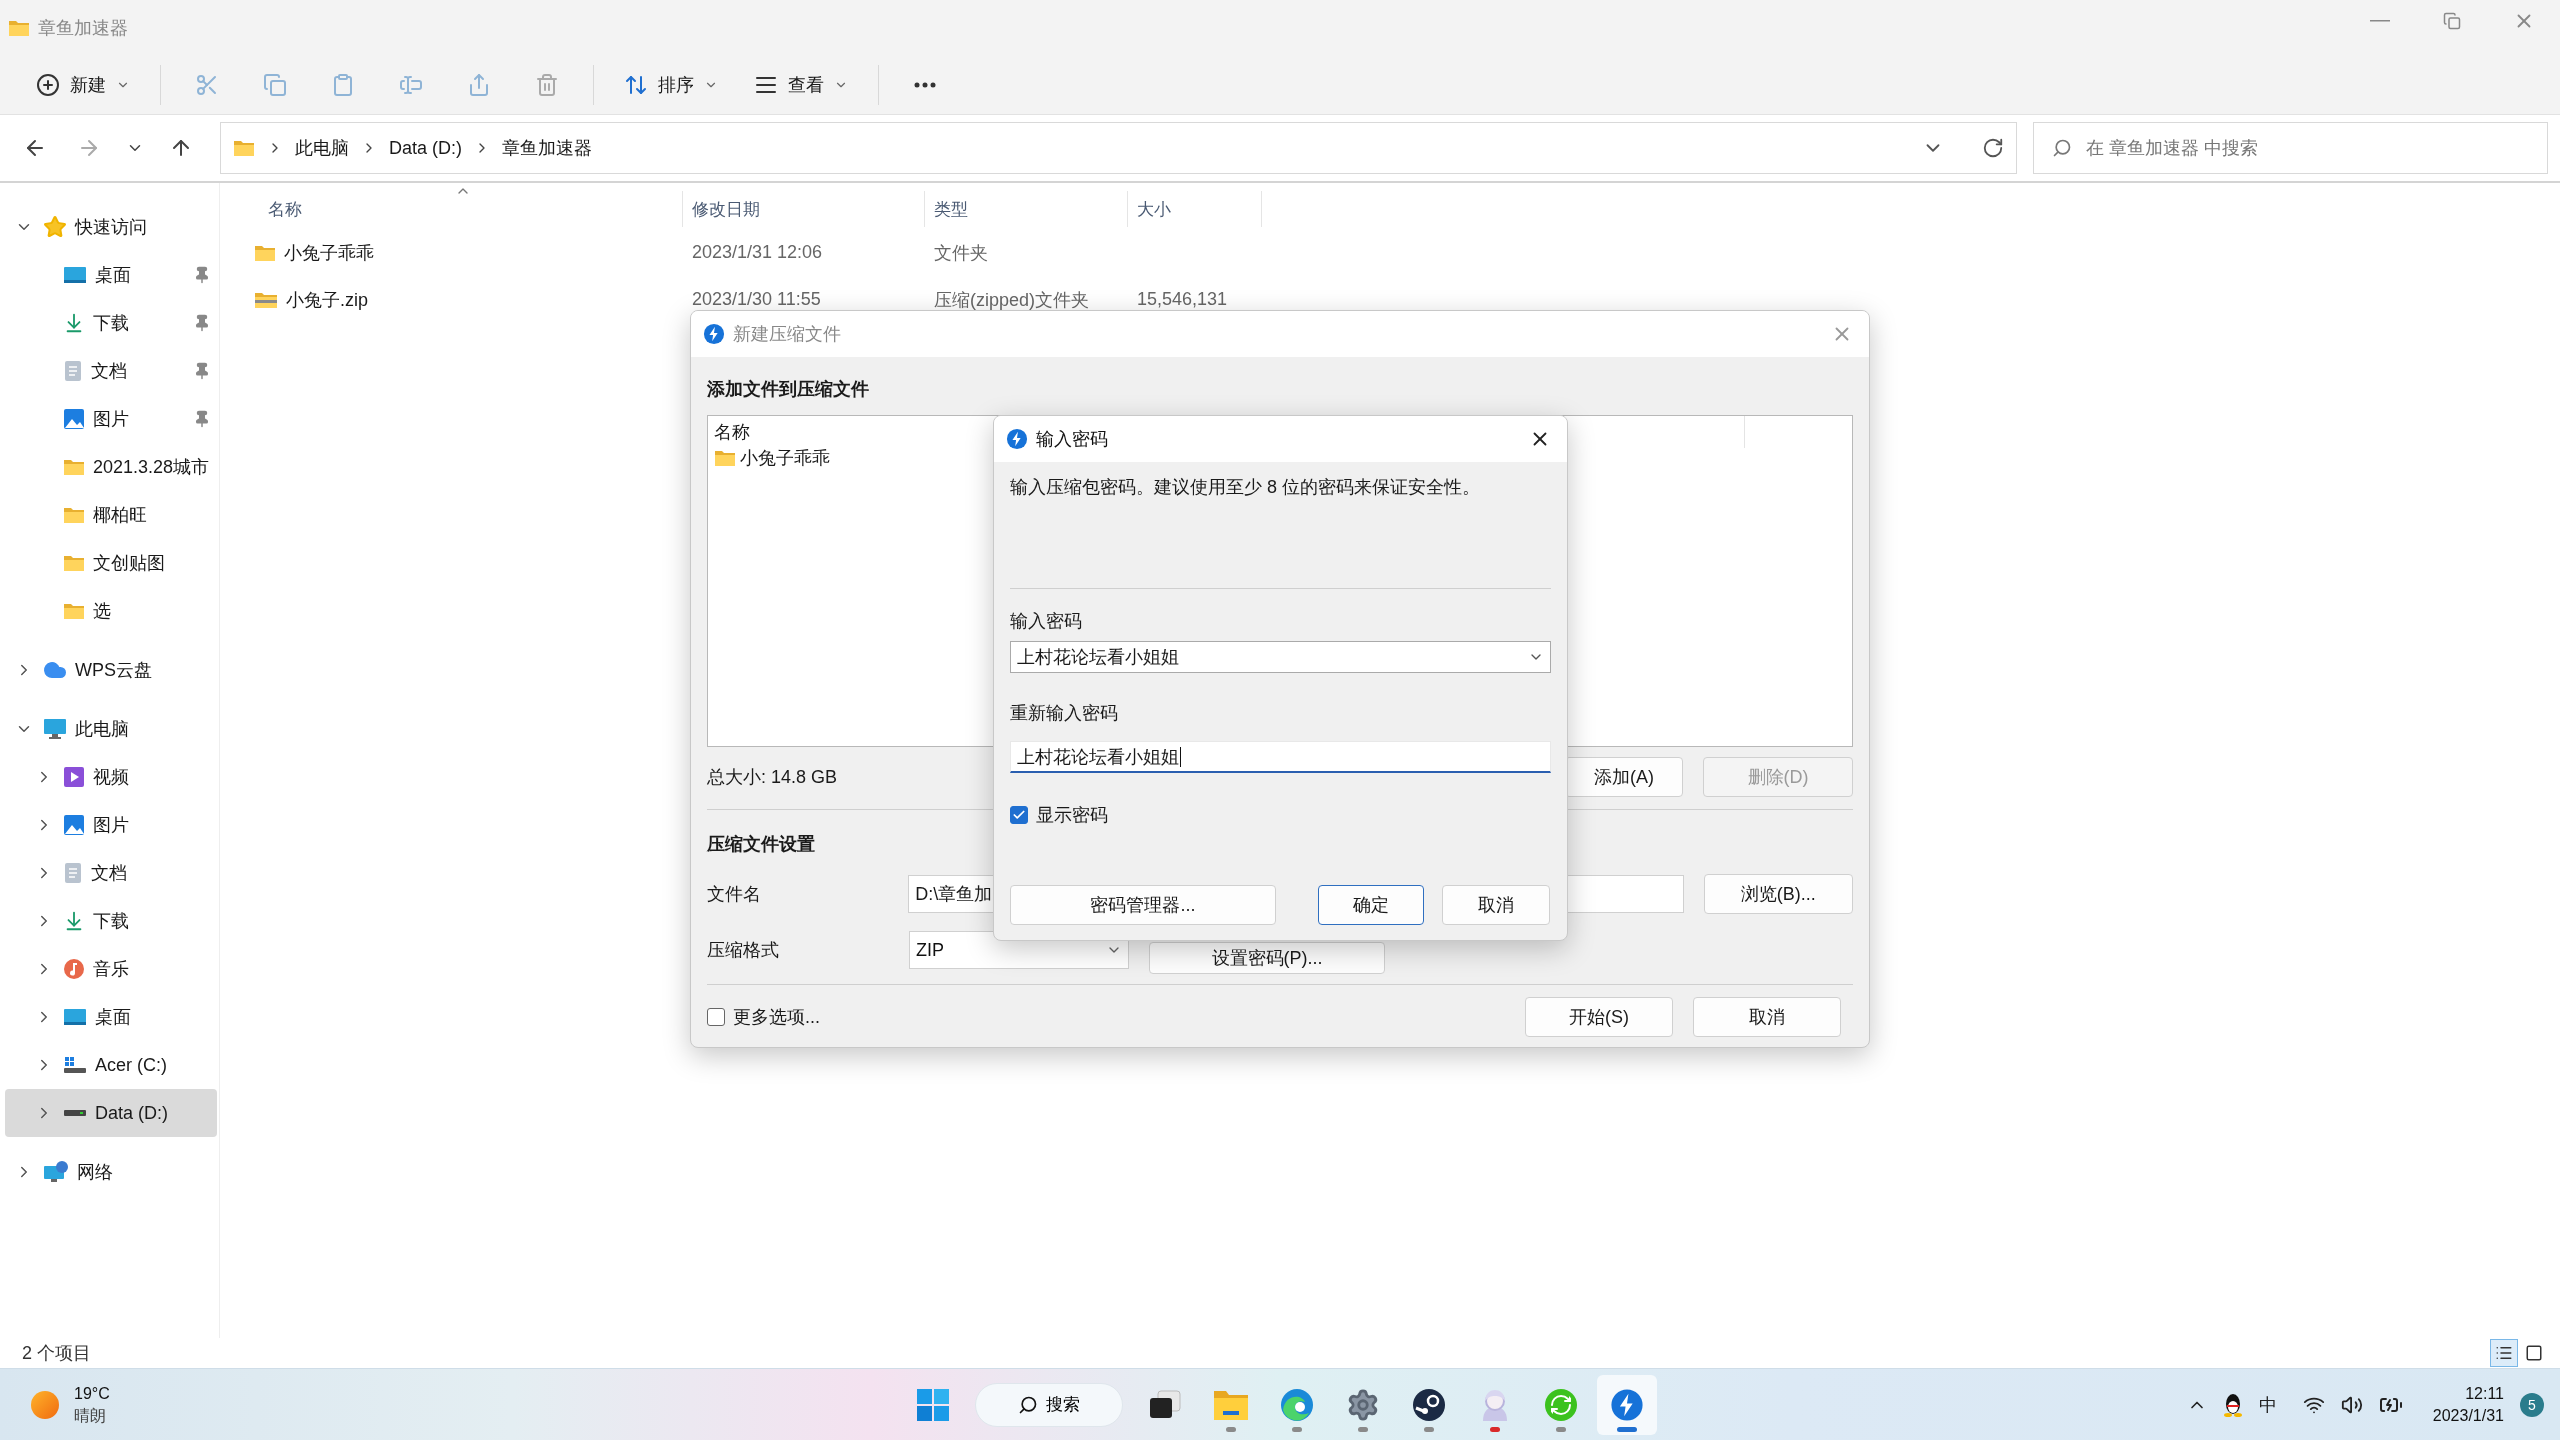  I want to click on search-icon, so click(1028, 1404).